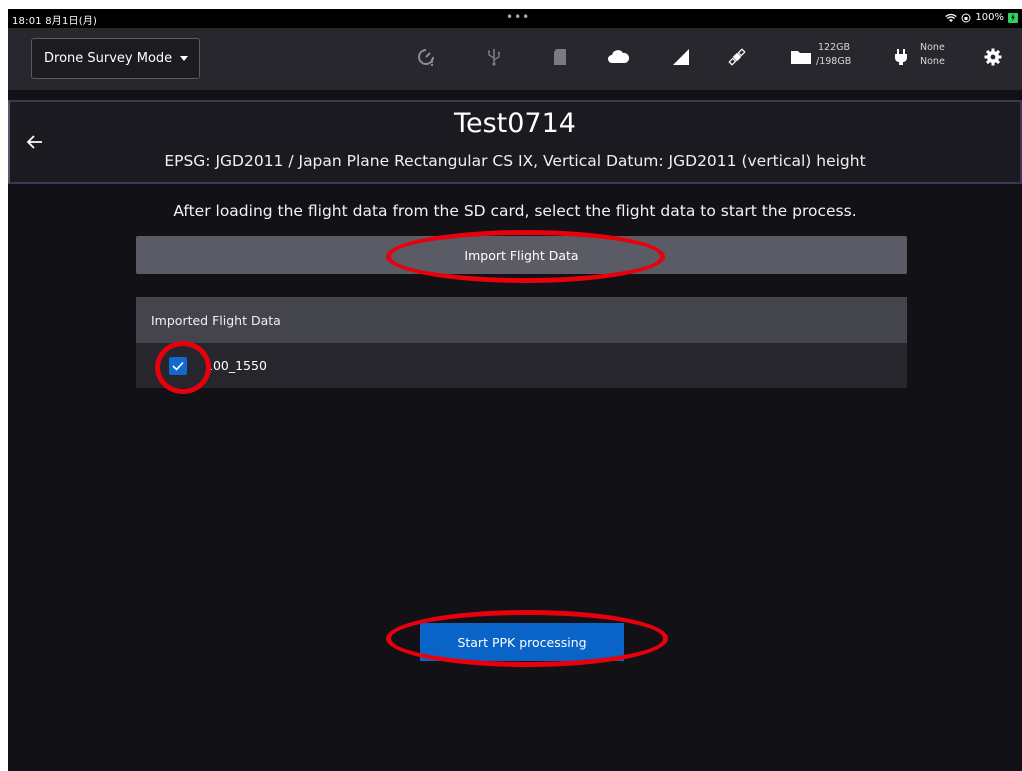 This screenshot has width=1022, height=771. I want to click on mode-select-dropdown: Drone Survey Mode, so click(115, 58).